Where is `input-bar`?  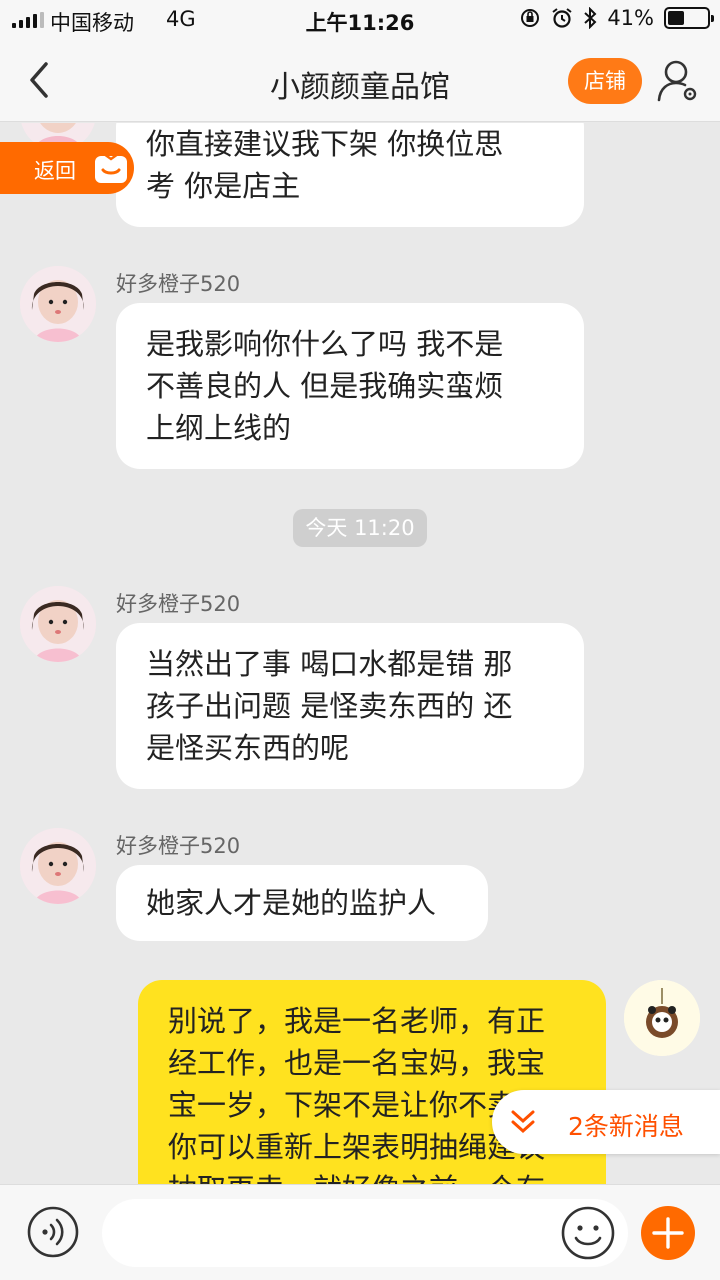
input-bar is located at coordinates (360, 1232).